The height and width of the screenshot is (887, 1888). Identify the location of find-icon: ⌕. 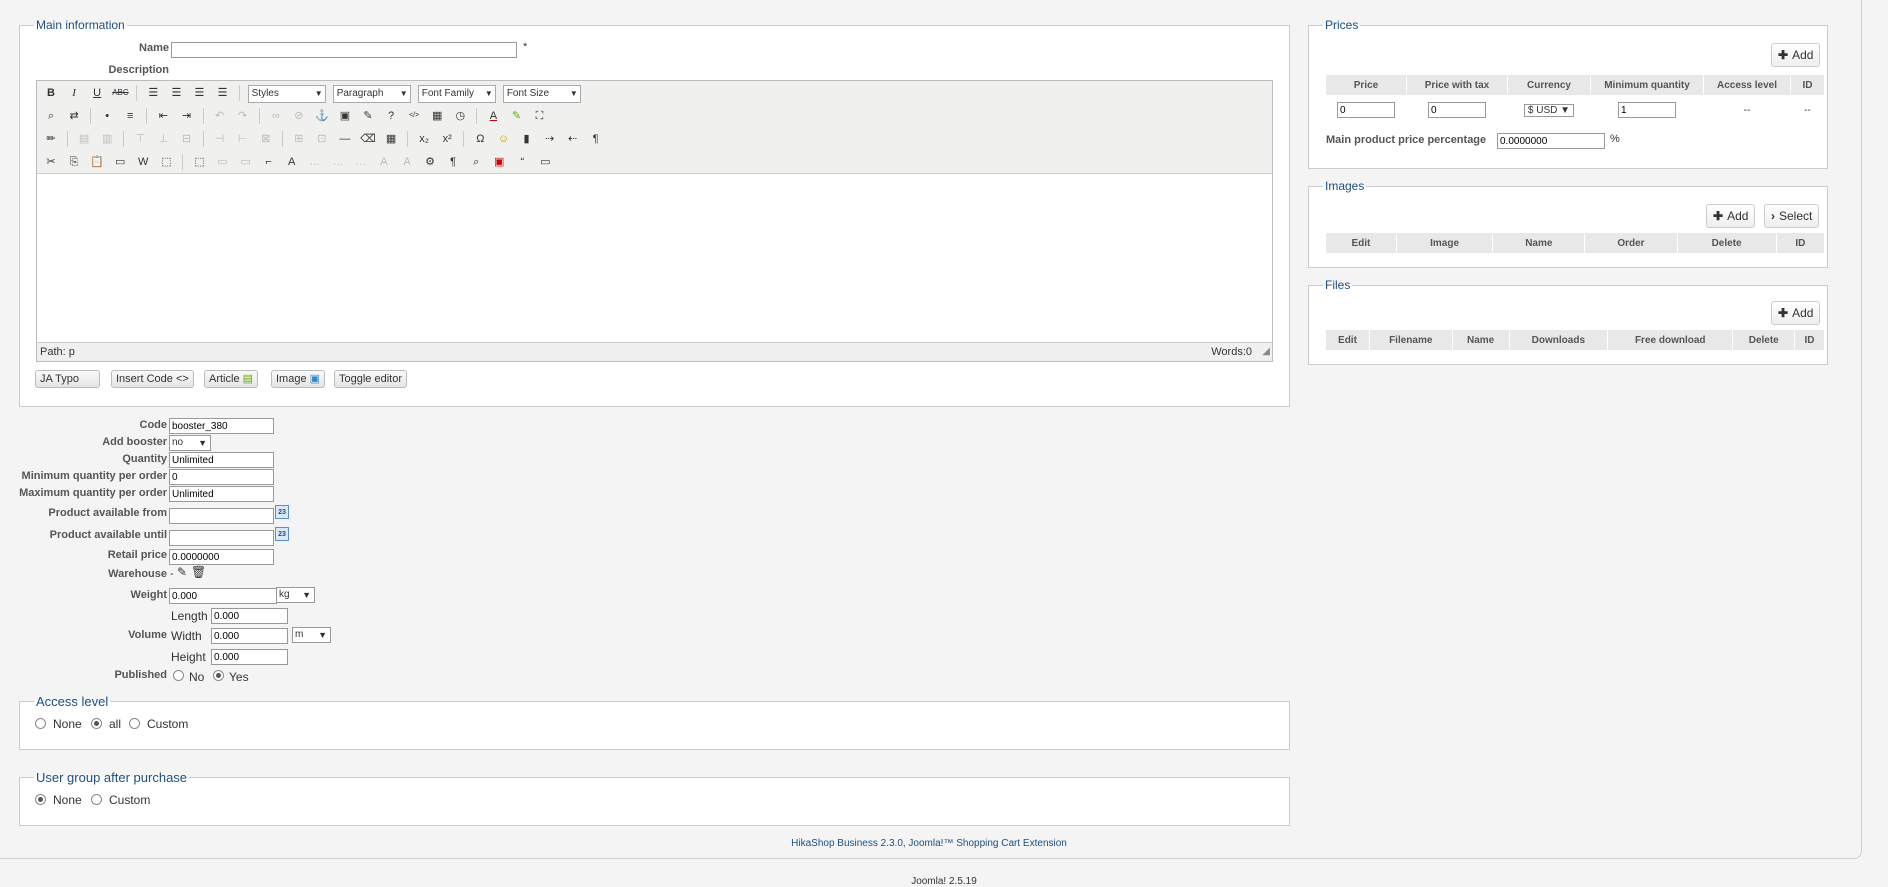
(51, 116).